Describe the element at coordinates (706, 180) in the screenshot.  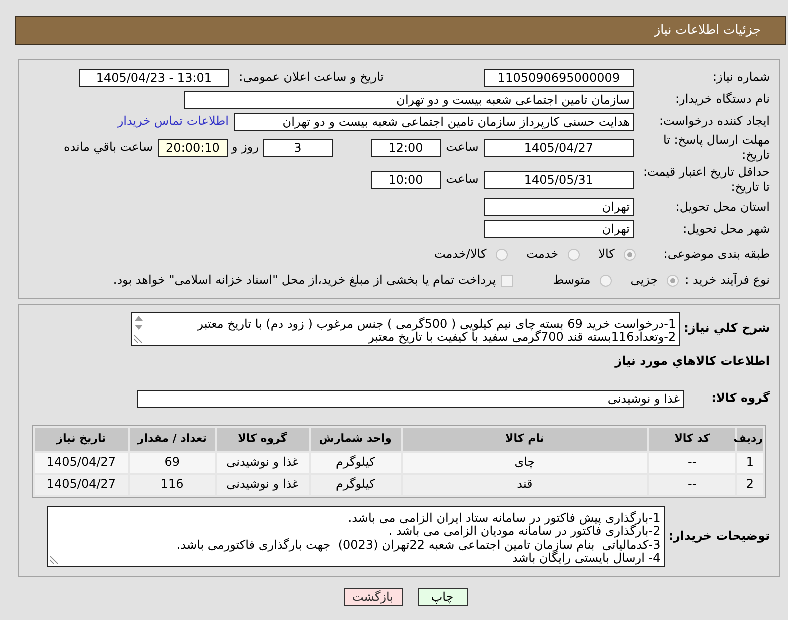
I see `field-label: حداقل تاریخ اعتبار قیمت: تا تاریخ:` at that location.